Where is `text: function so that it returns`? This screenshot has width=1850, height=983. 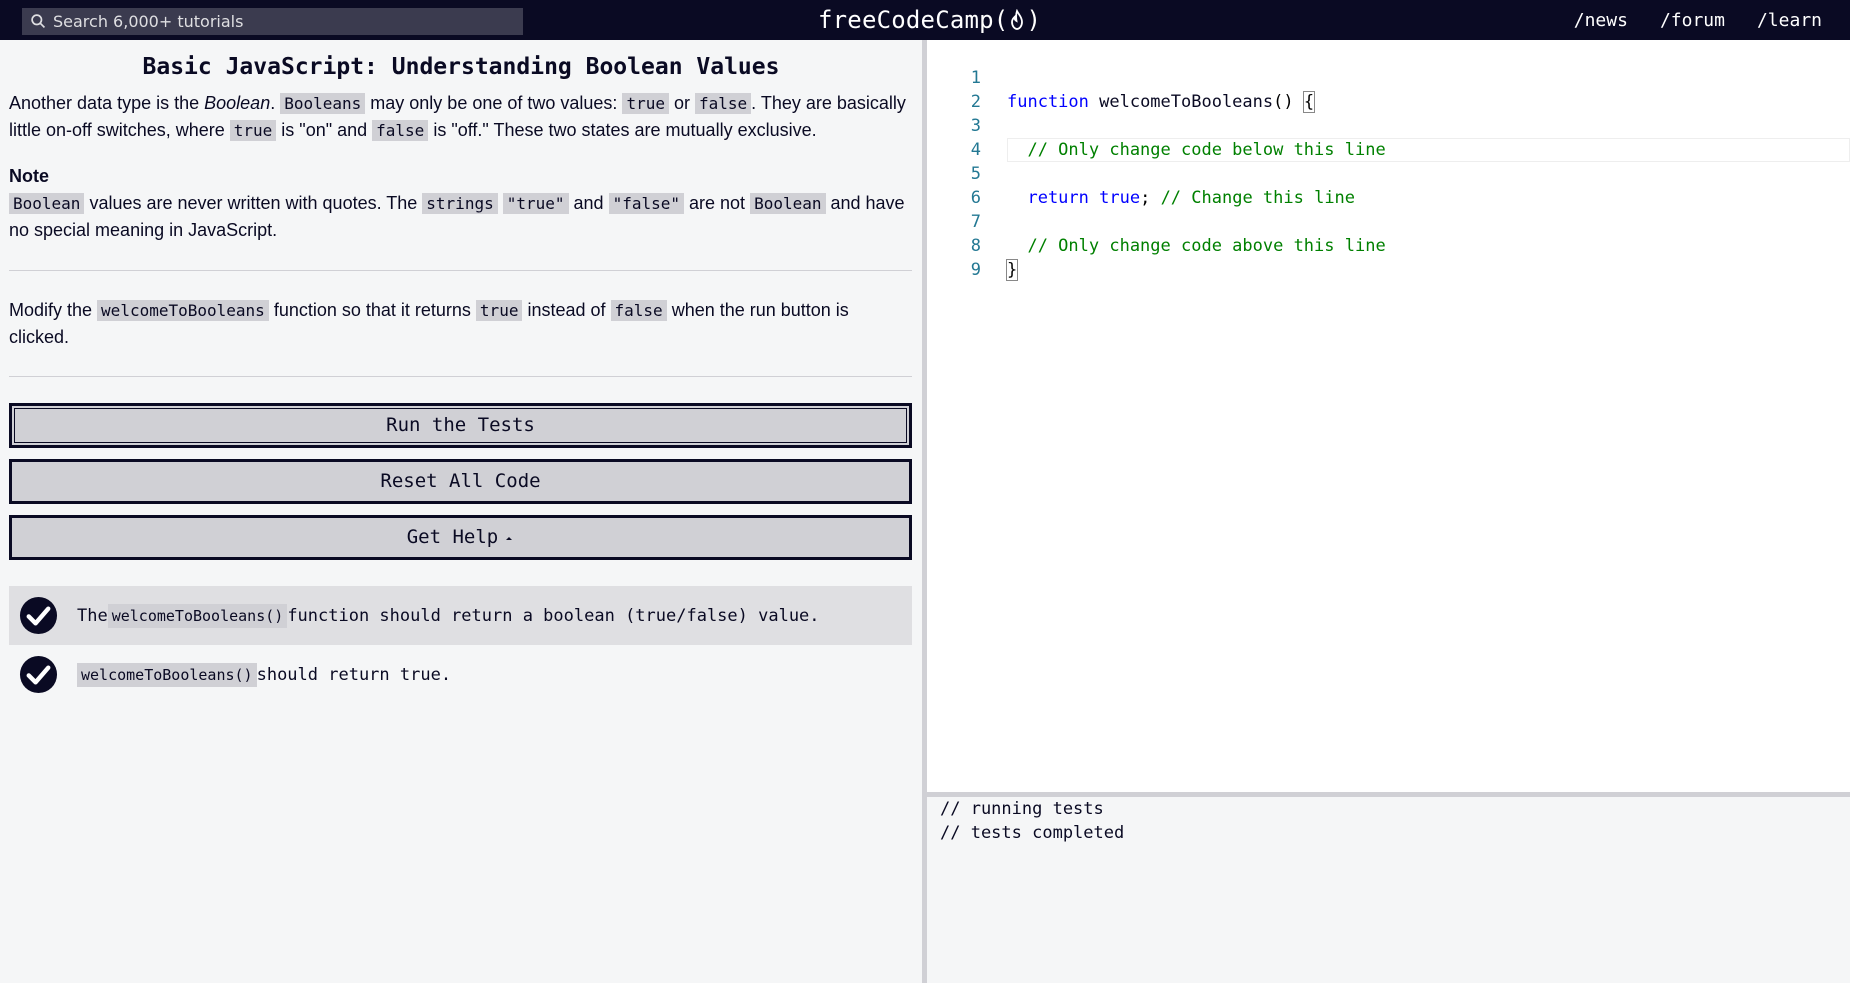
text: function so that it returns is located at coordinates (372, 310).